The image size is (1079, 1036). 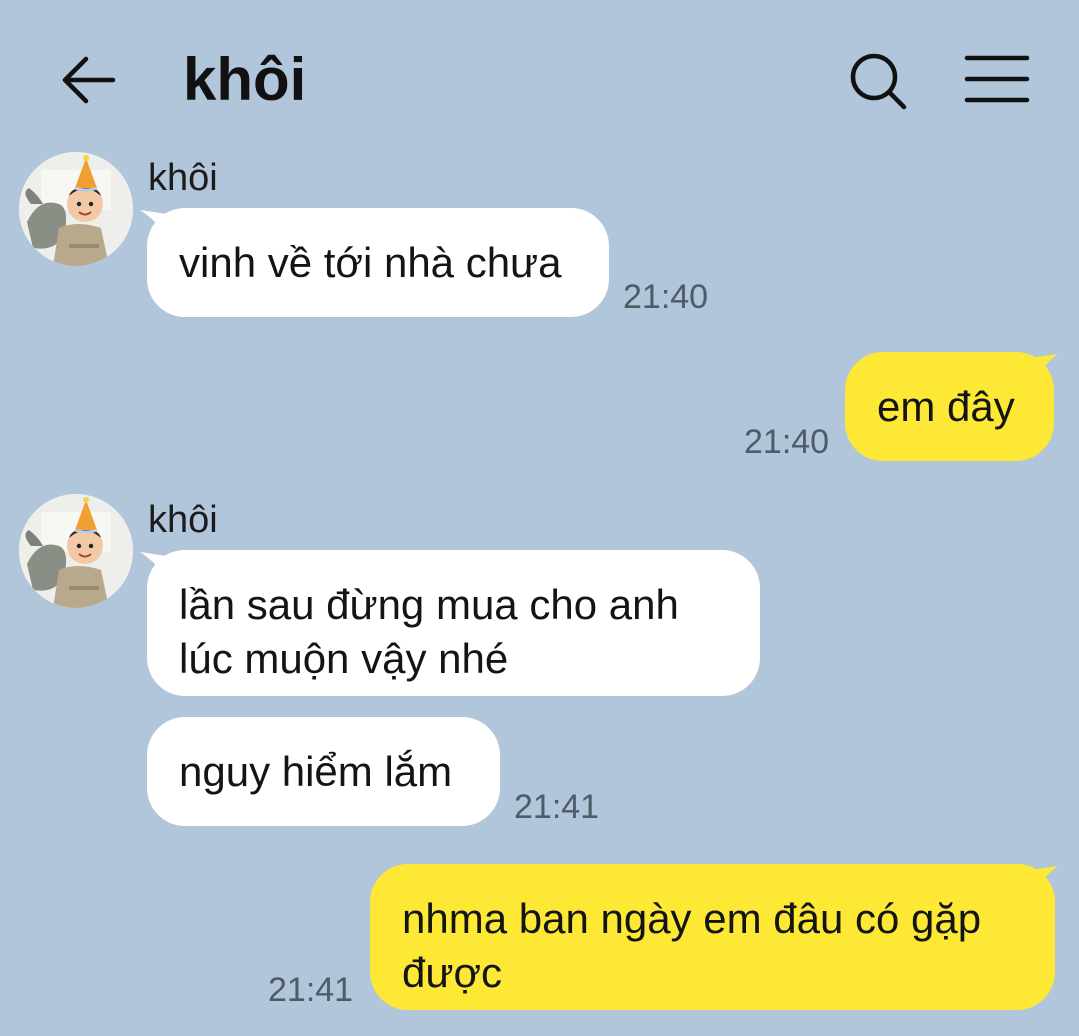 I want to click on message-bubble-incoming: nguy hiểm lắm, so click(x=323, y=771).